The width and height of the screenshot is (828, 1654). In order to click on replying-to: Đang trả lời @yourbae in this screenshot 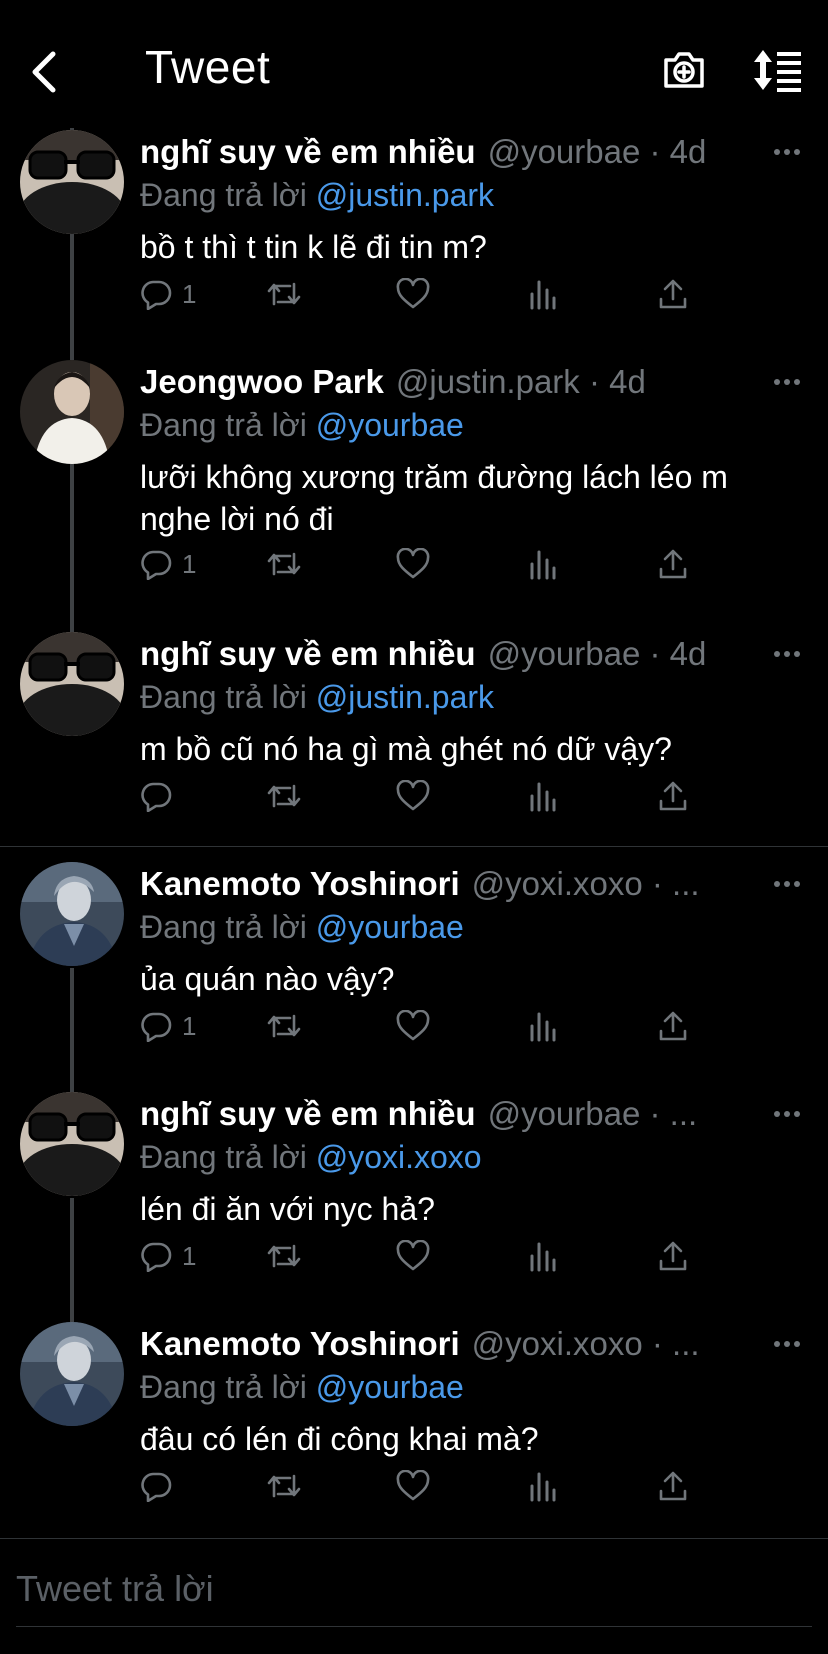, I will do `click(484, 425)`.